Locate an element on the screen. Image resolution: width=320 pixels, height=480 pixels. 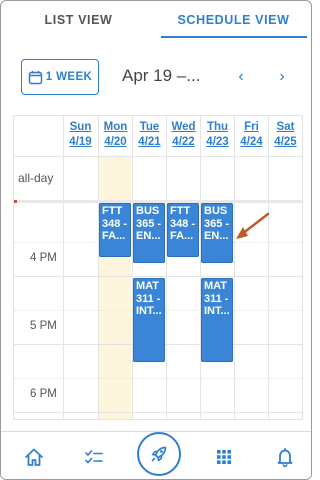
home-icon is located at coordinates (34, 457).